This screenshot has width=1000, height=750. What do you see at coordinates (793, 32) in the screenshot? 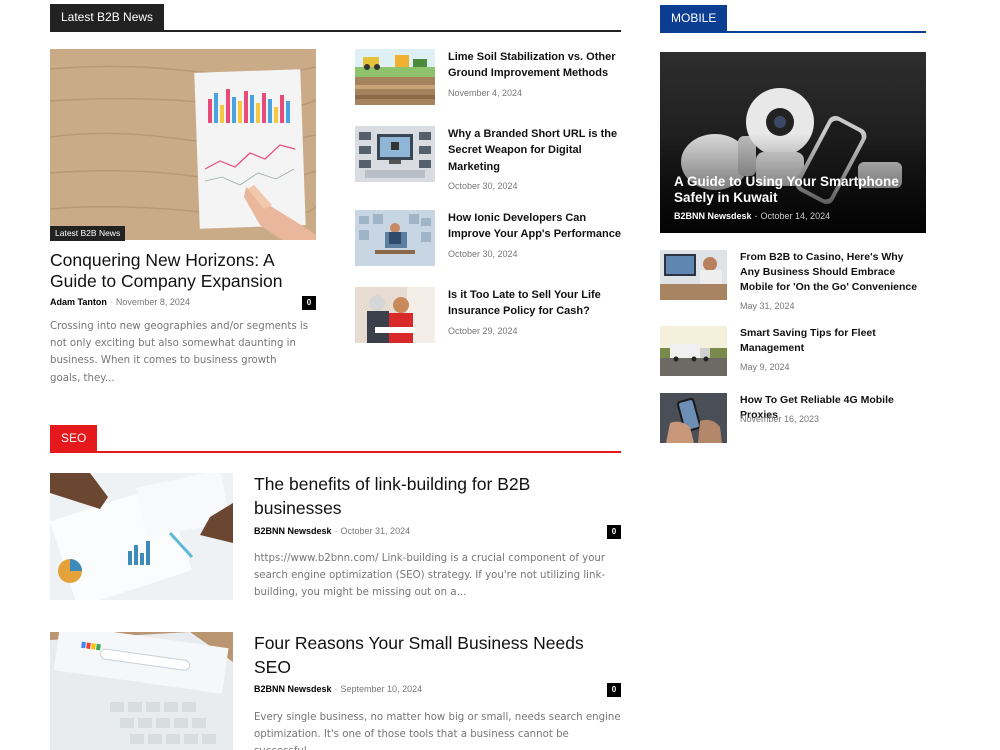
I see `mobile-section-divider` at bounding box center [793, 32].